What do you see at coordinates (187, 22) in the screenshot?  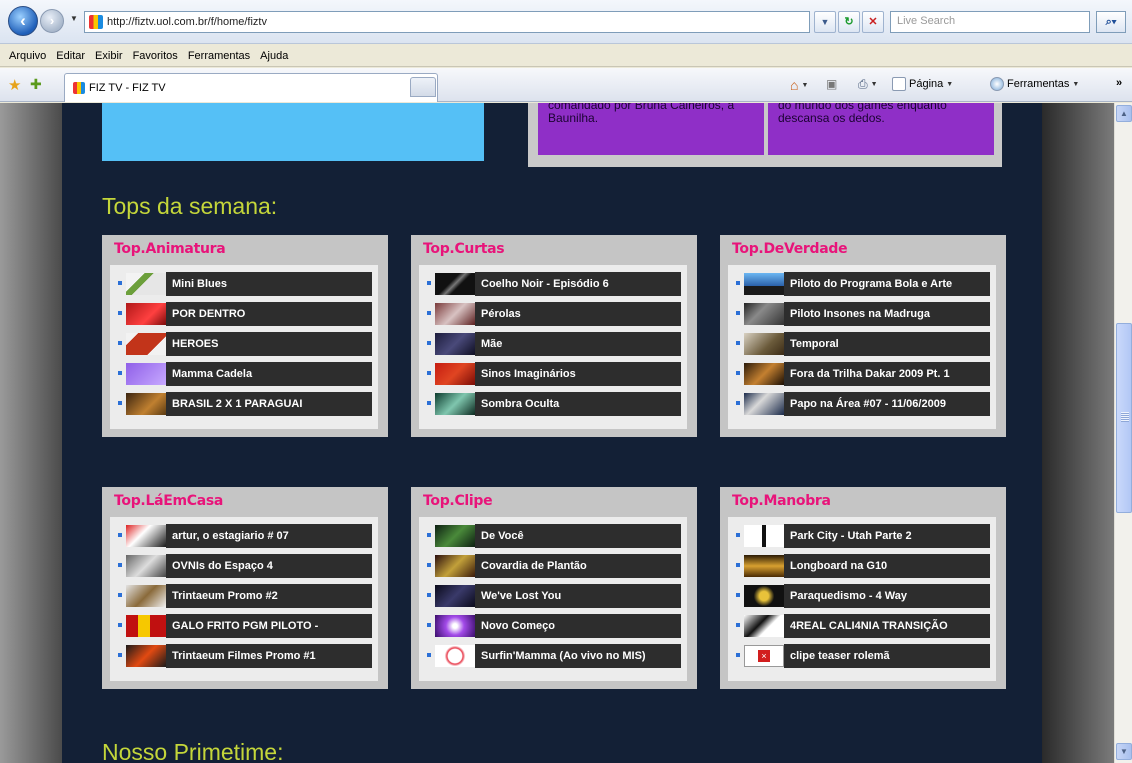 I see `address-url: http://fiztv.uol.com.br/f/home/fiztv` at bounding box center [187, 22].